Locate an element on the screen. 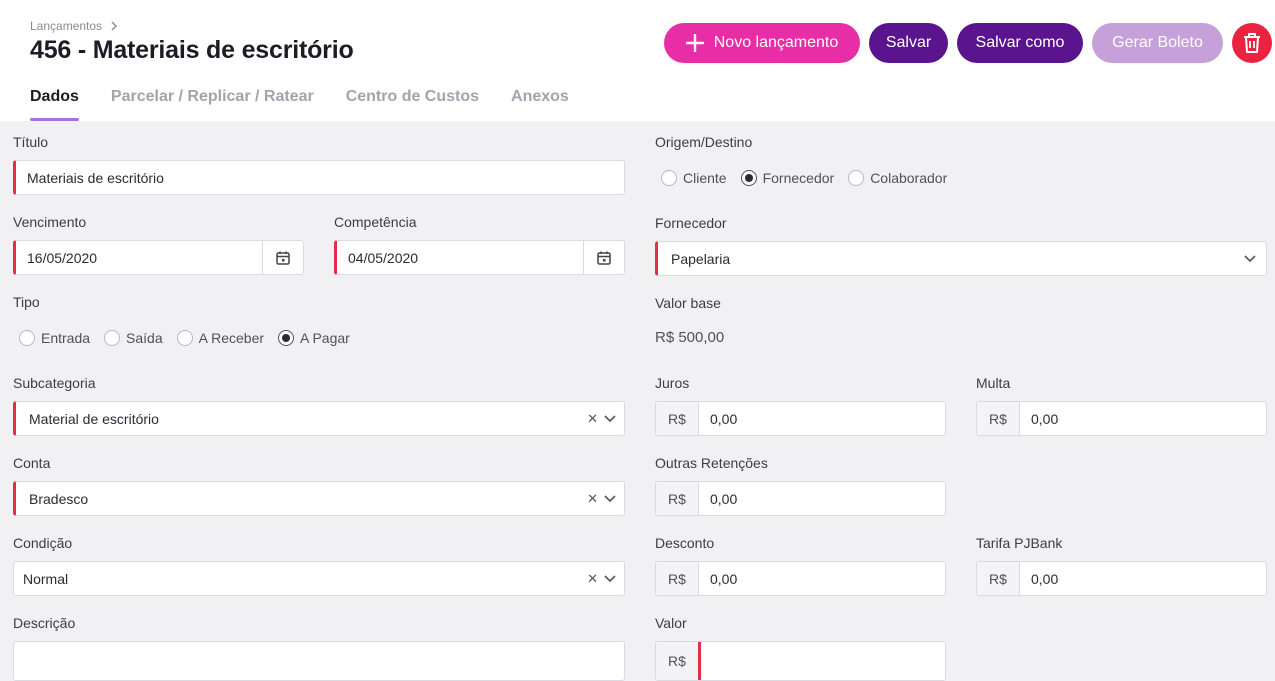  condicao-select: Normal ✕ is located at coordinates (319, 578).